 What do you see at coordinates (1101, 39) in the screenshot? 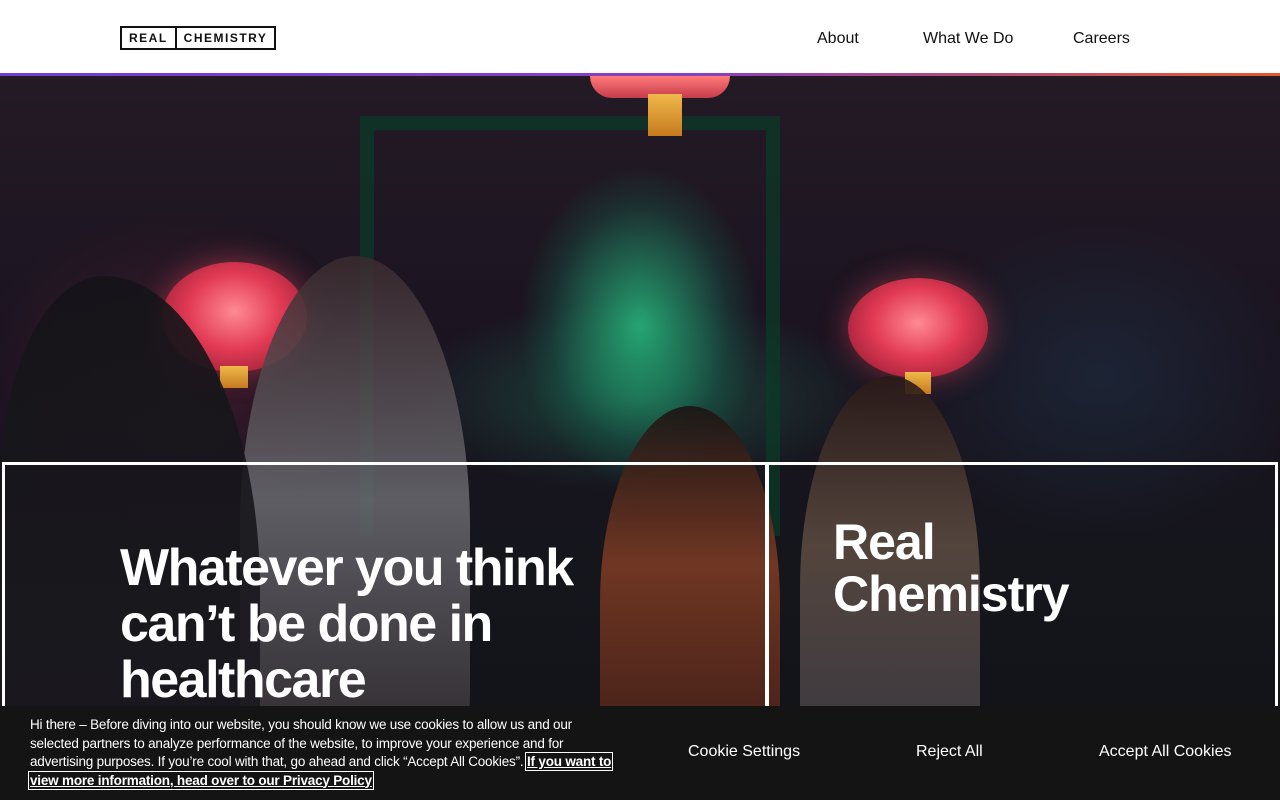
I see `nav-careers: Careers` at bounding box center [1101, 39].